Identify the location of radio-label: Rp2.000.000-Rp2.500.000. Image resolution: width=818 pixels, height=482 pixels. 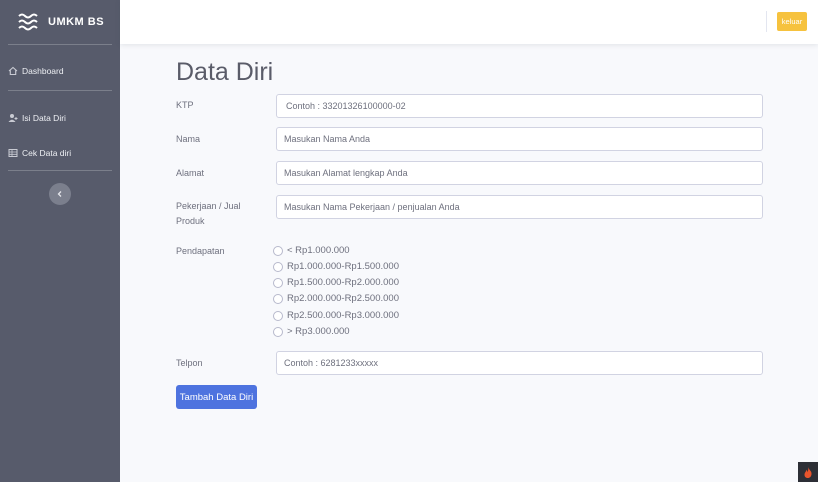
(343, 298).